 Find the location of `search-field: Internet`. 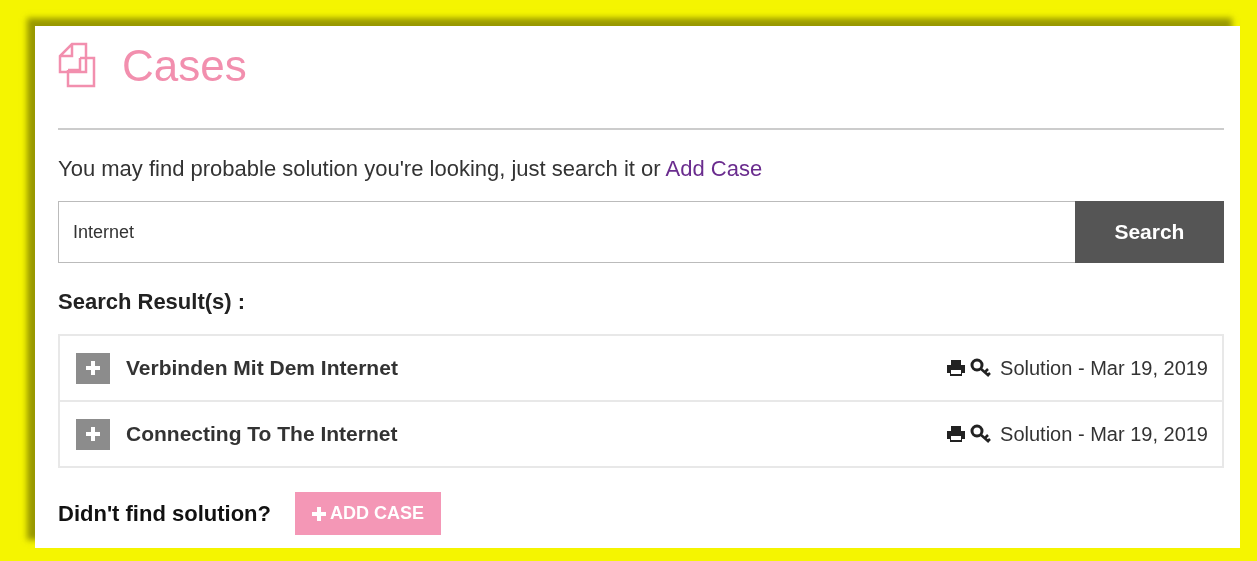

search-field: Internet is located at coordinates (566, 232).